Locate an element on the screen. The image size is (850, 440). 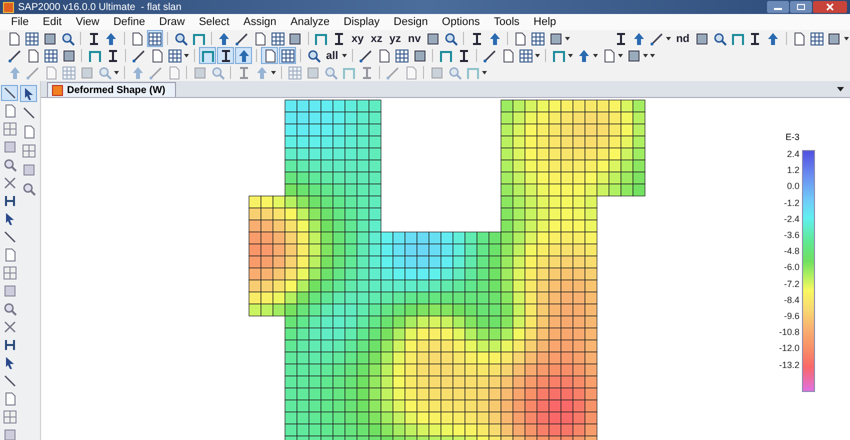
legend-label: -8.4 is located at coordinates (792, 300).